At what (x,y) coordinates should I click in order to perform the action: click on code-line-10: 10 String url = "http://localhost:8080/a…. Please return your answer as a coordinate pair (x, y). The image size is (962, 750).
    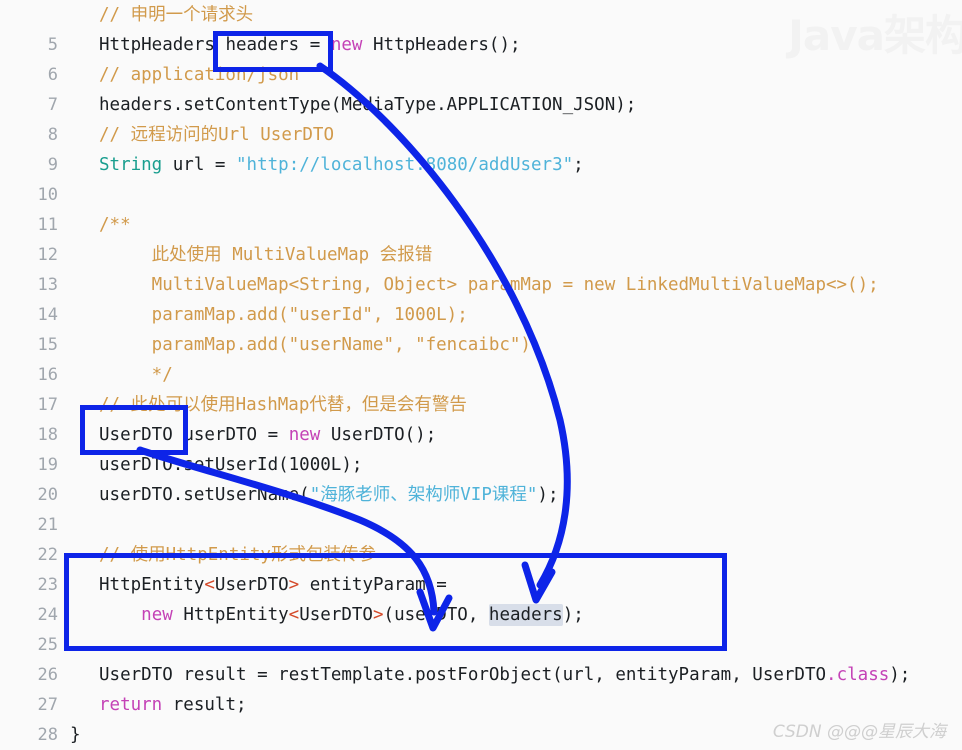
    Looking at the image, I should click on (481, 177).